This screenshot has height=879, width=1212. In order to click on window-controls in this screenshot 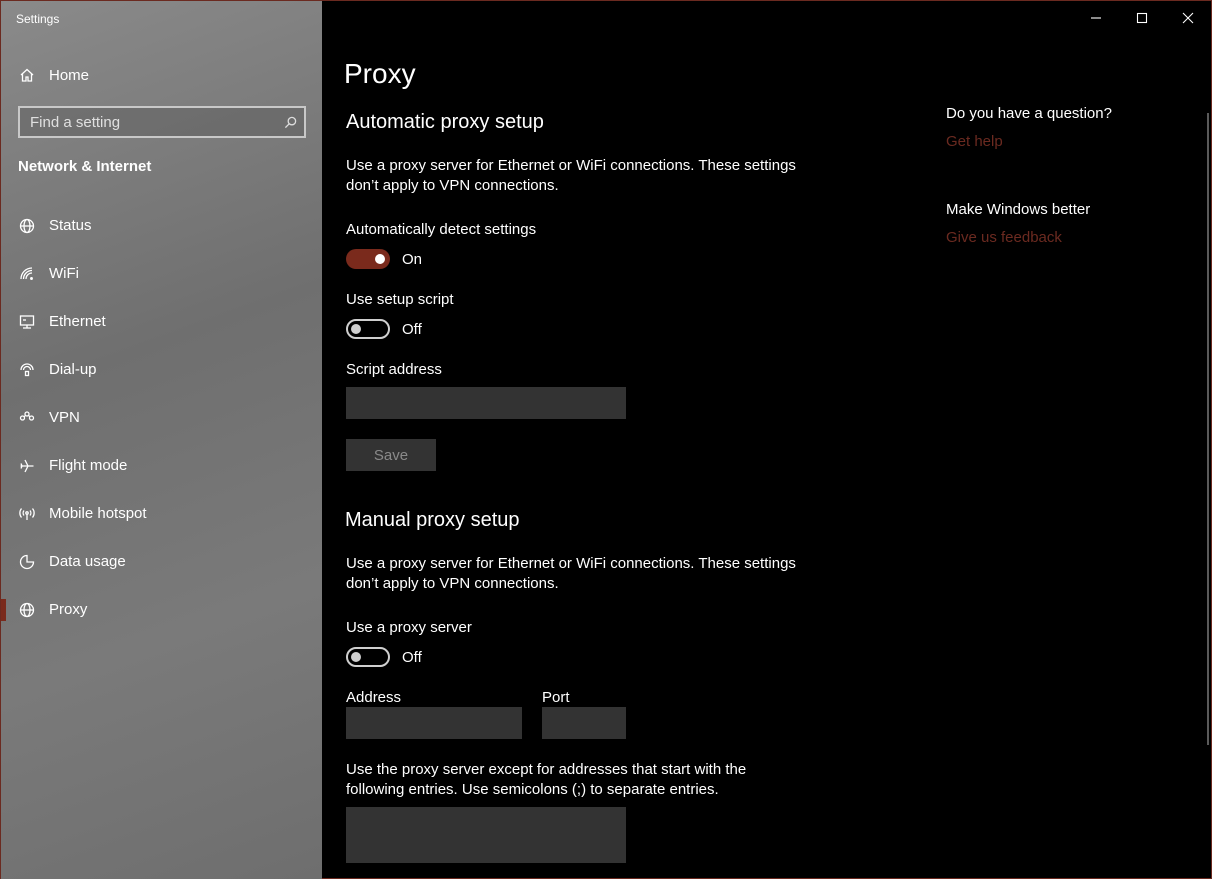, I will do `click(1142, 18)`.